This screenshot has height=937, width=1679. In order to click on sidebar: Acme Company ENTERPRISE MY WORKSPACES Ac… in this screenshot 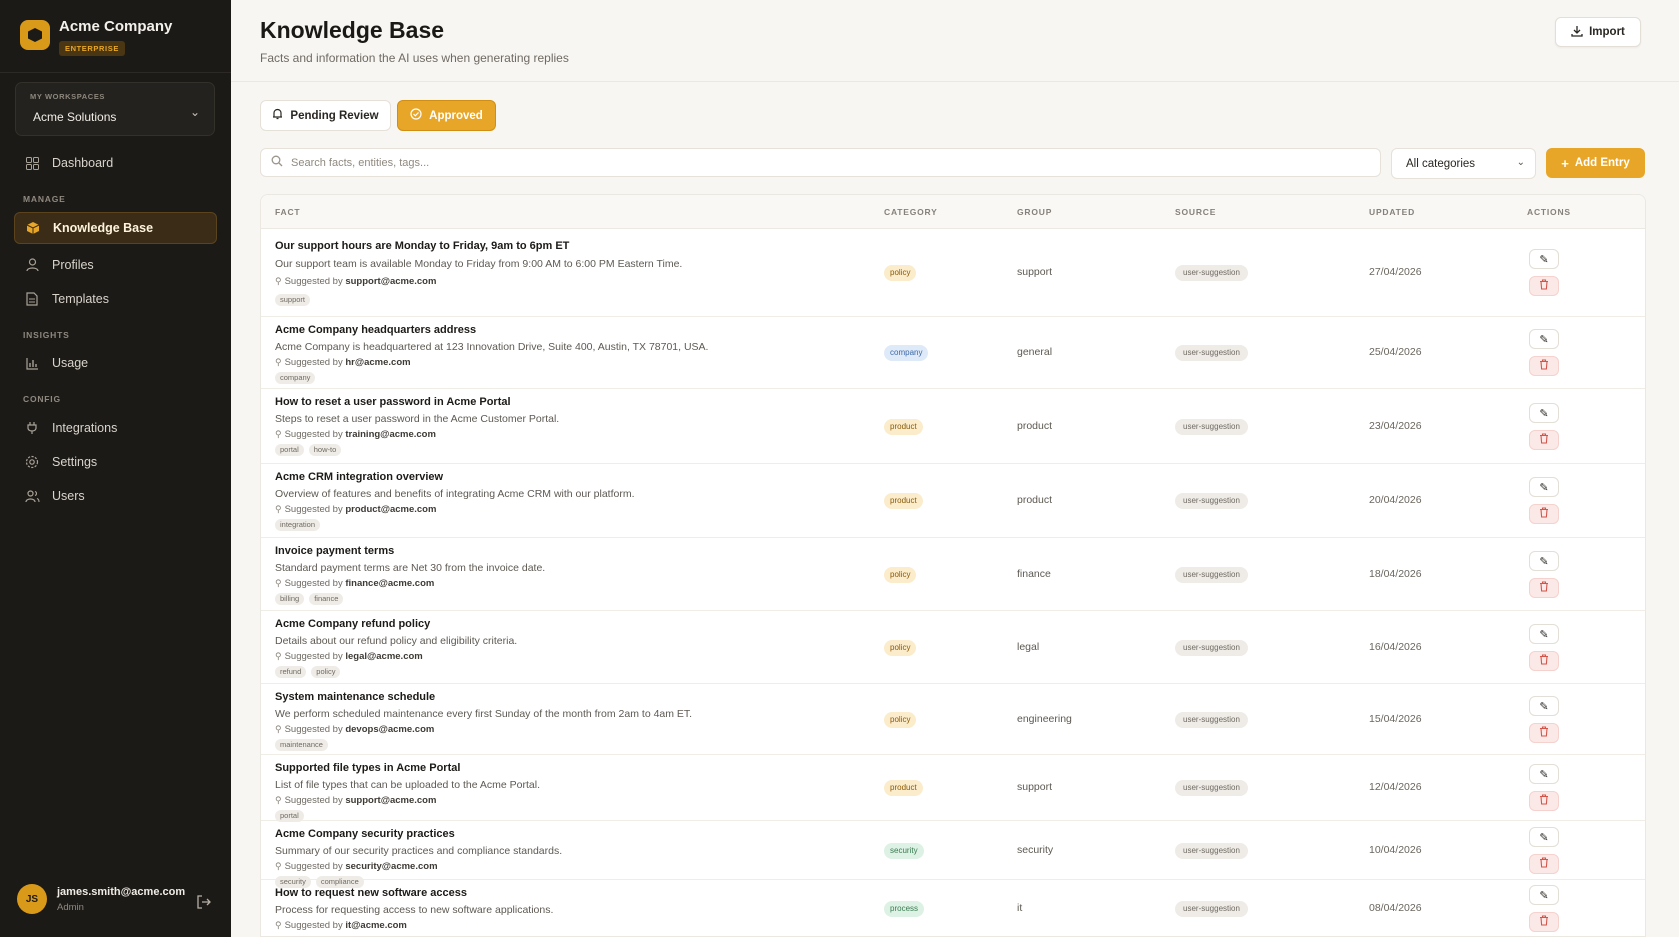, I will do `click(115, 468)`.